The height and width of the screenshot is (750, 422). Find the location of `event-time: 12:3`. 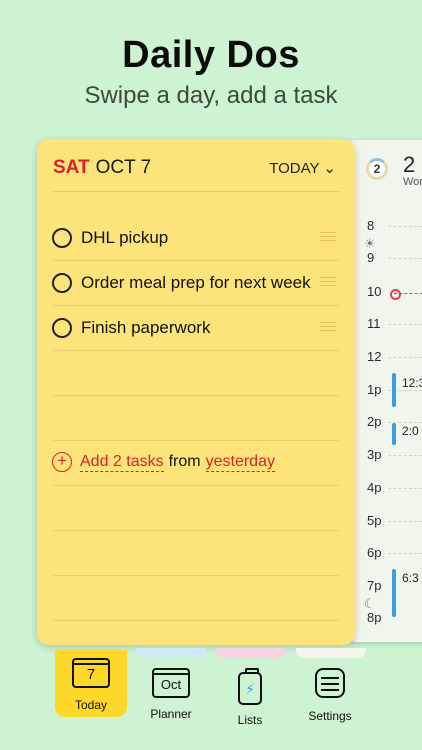

event-time: 12:3 is located at coordinates (412, 383).